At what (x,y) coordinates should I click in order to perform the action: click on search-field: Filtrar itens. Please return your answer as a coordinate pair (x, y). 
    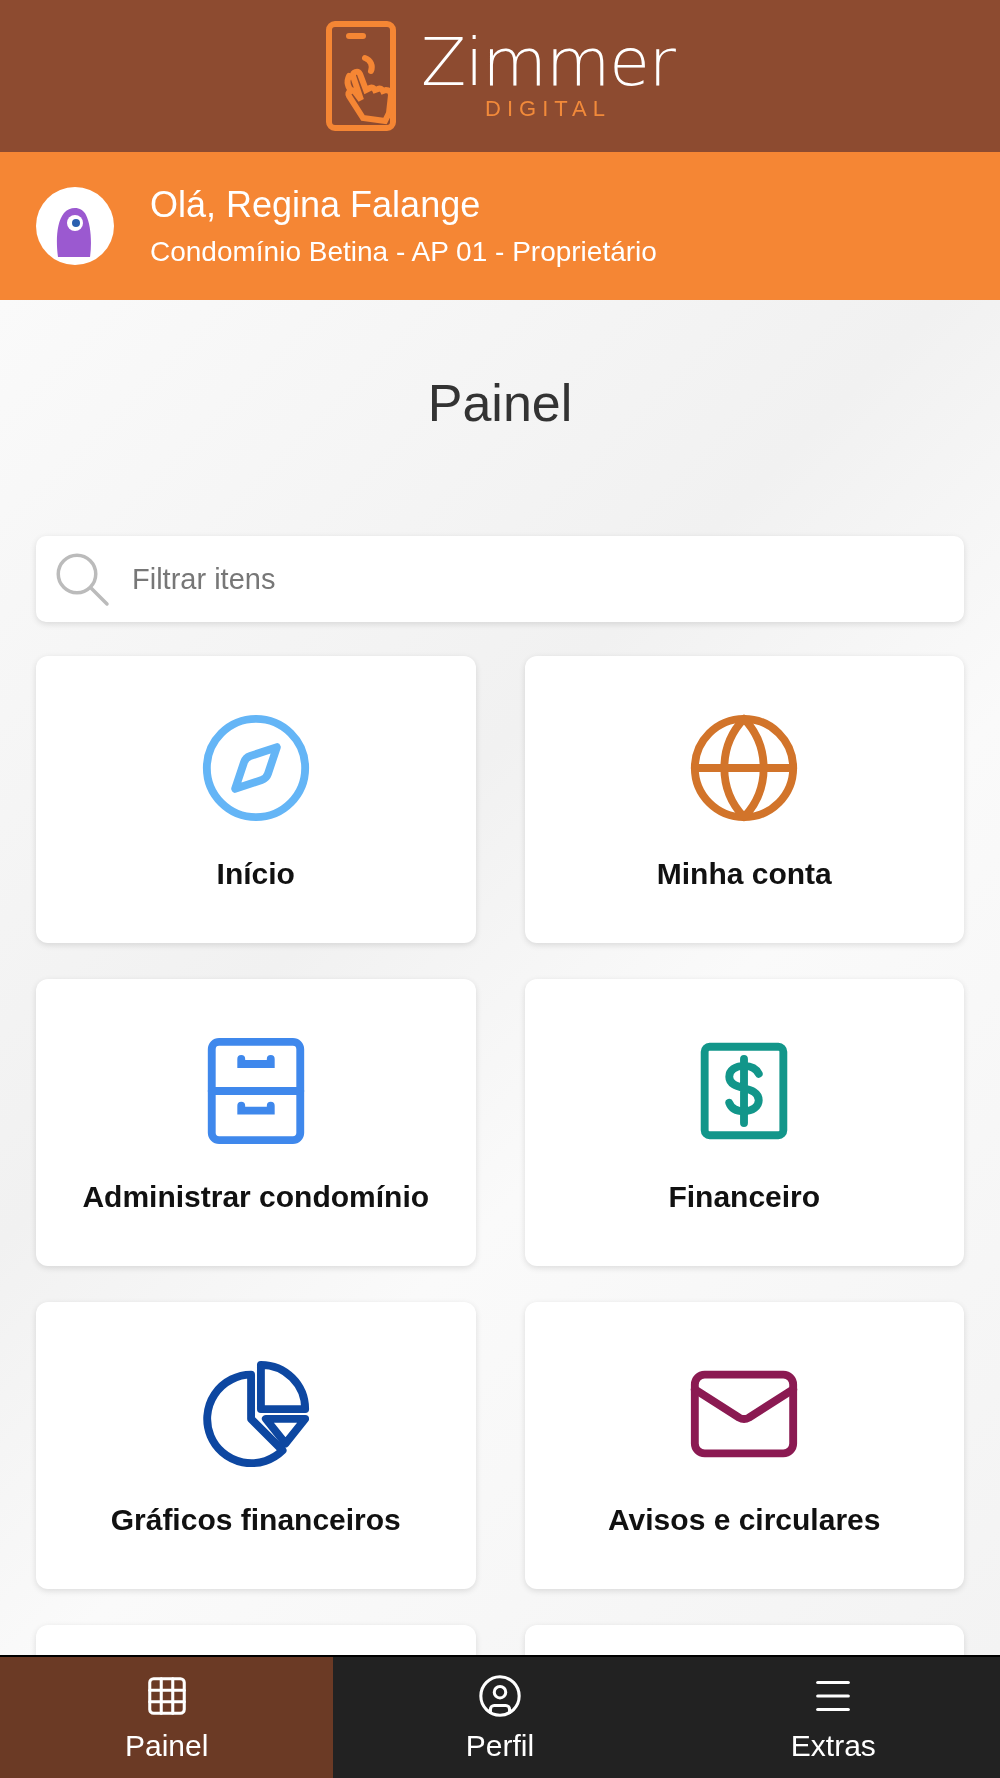
    Looking at the image, I should click on (500, 579).